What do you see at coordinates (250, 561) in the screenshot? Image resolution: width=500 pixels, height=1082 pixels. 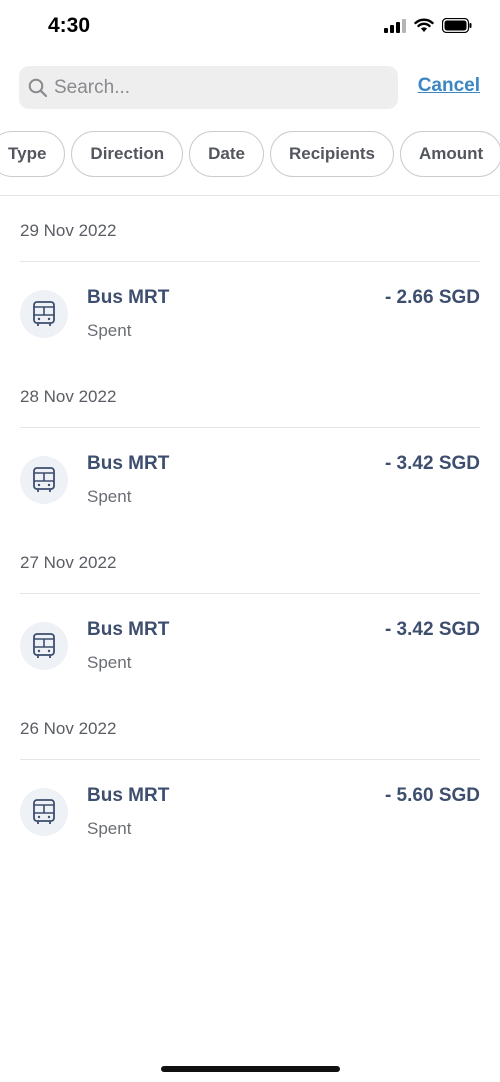 I see `date-header: 27 Nov 2022` at bounding box center [250, 561].